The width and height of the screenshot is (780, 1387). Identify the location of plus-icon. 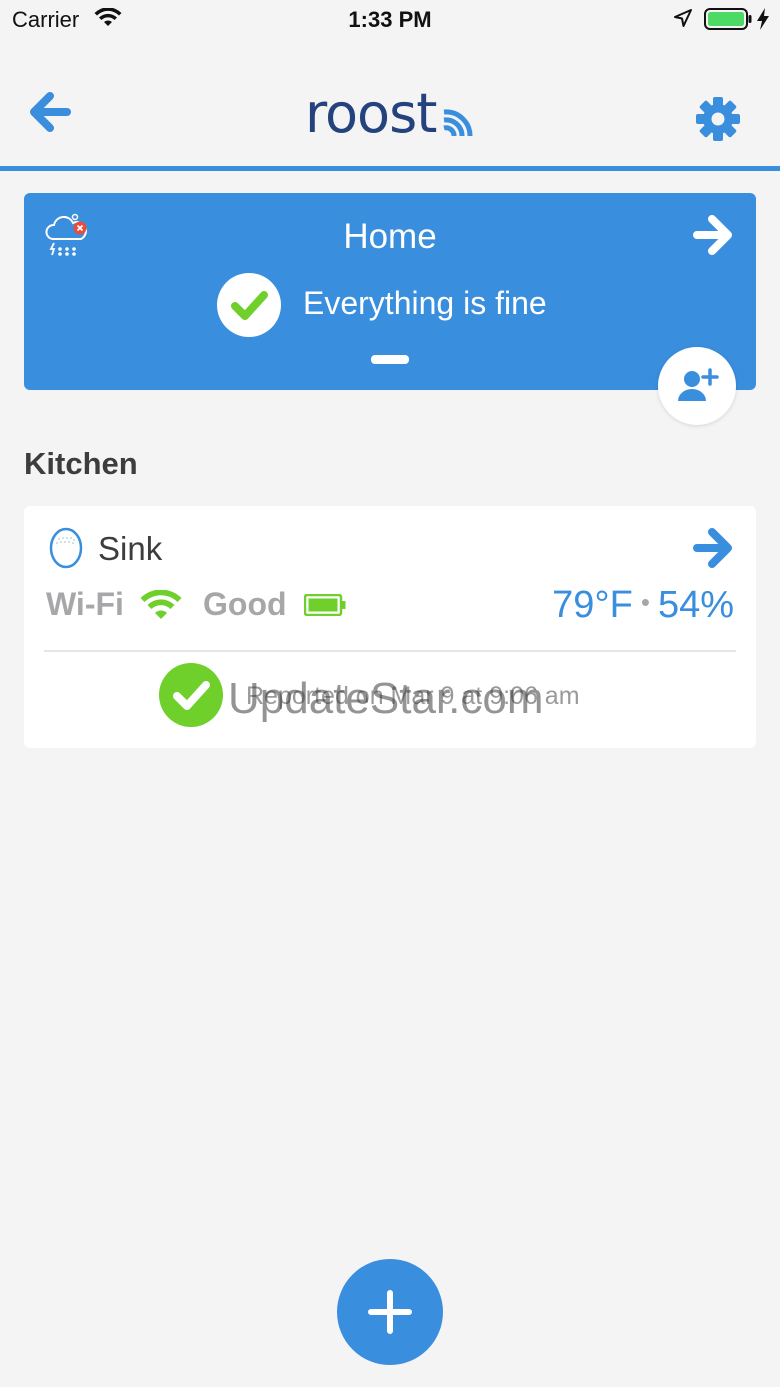
(390, 1312).